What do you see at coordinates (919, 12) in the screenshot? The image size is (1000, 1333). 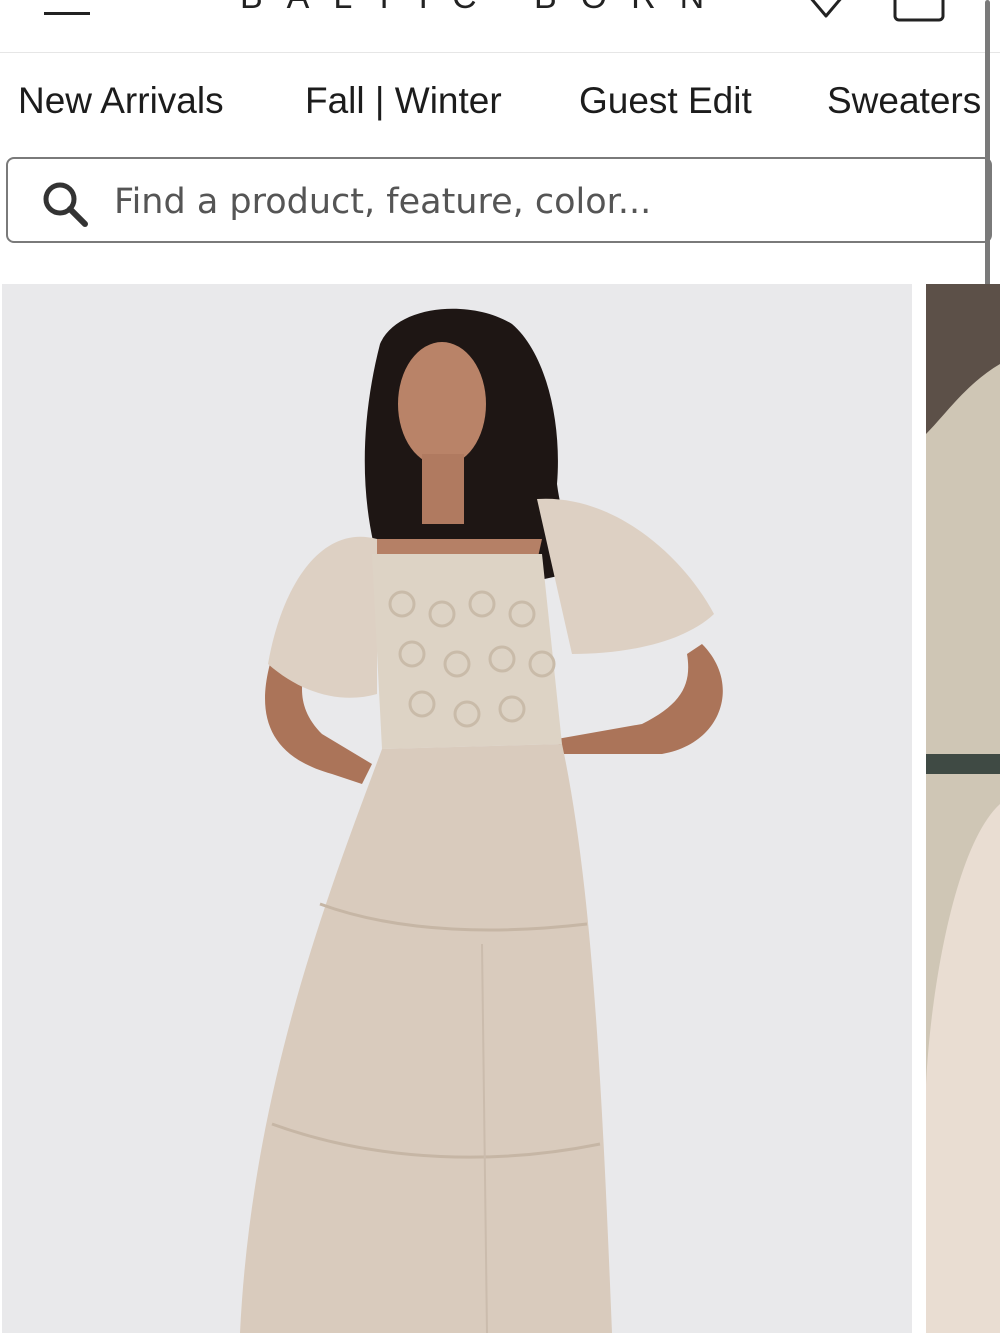 I see `shopping-bag-icon` at bounding box center [919, 12].